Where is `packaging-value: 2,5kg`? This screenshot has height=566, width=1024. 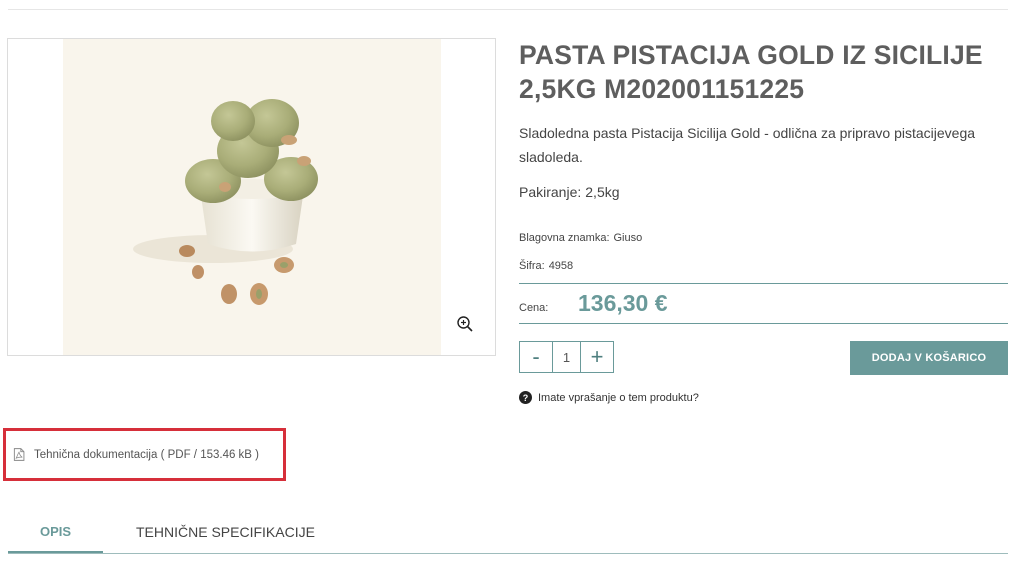
packaging-value: 2,5kg is located at coordinates (602, 192).